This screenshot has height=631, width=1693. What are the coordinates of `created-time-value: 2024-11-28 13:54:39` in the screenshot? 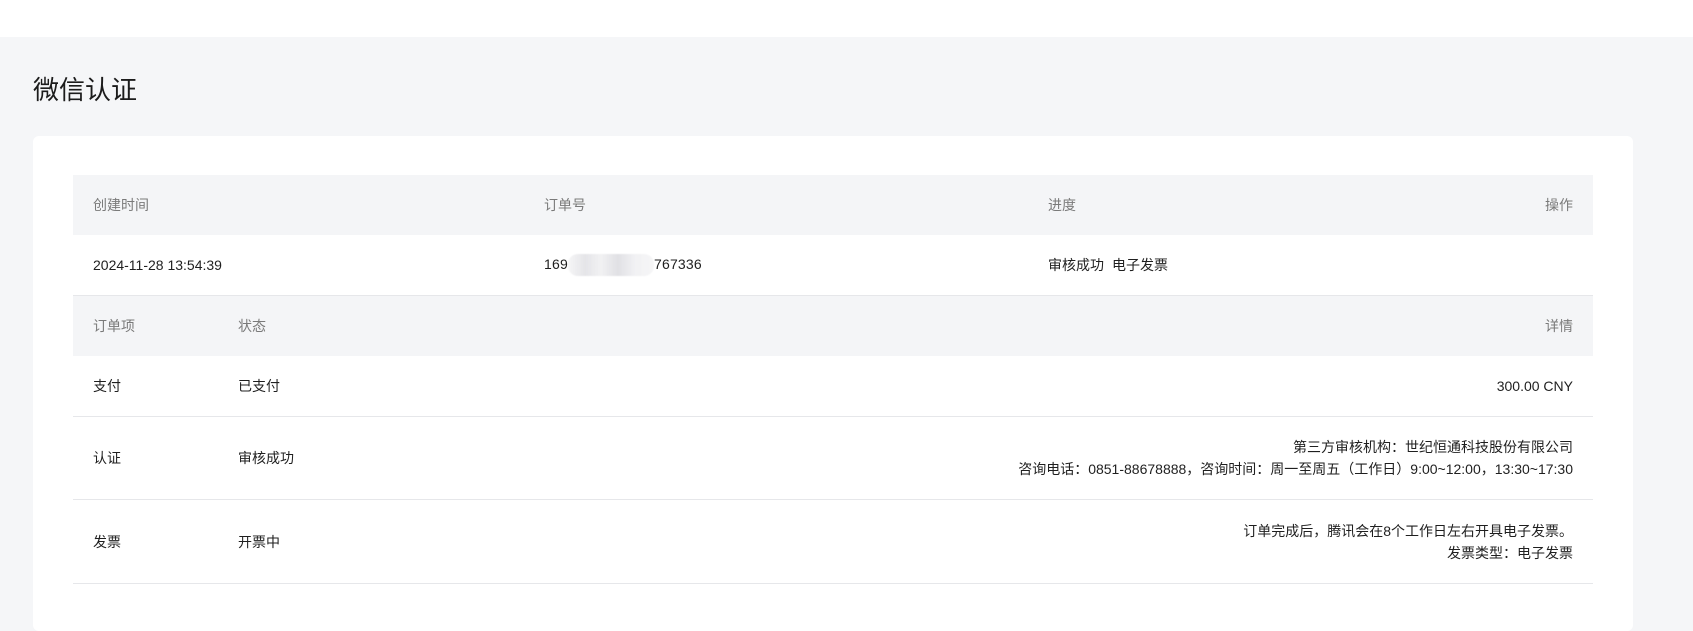 It's located at (157, 265).